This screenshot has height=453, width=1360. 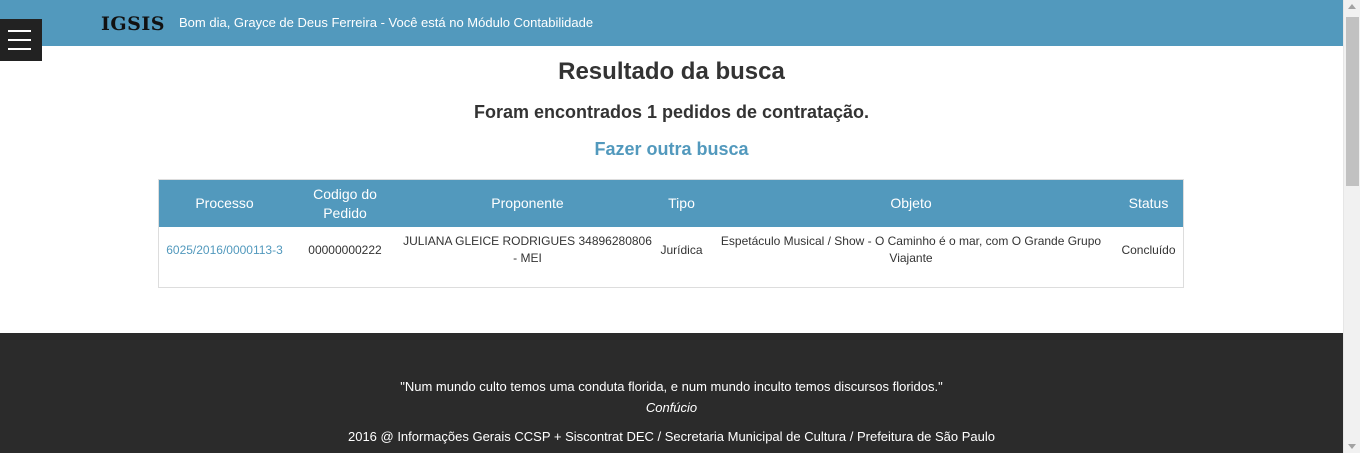 I want to click on column-header-status: Status, so click(x=1148, y=203).